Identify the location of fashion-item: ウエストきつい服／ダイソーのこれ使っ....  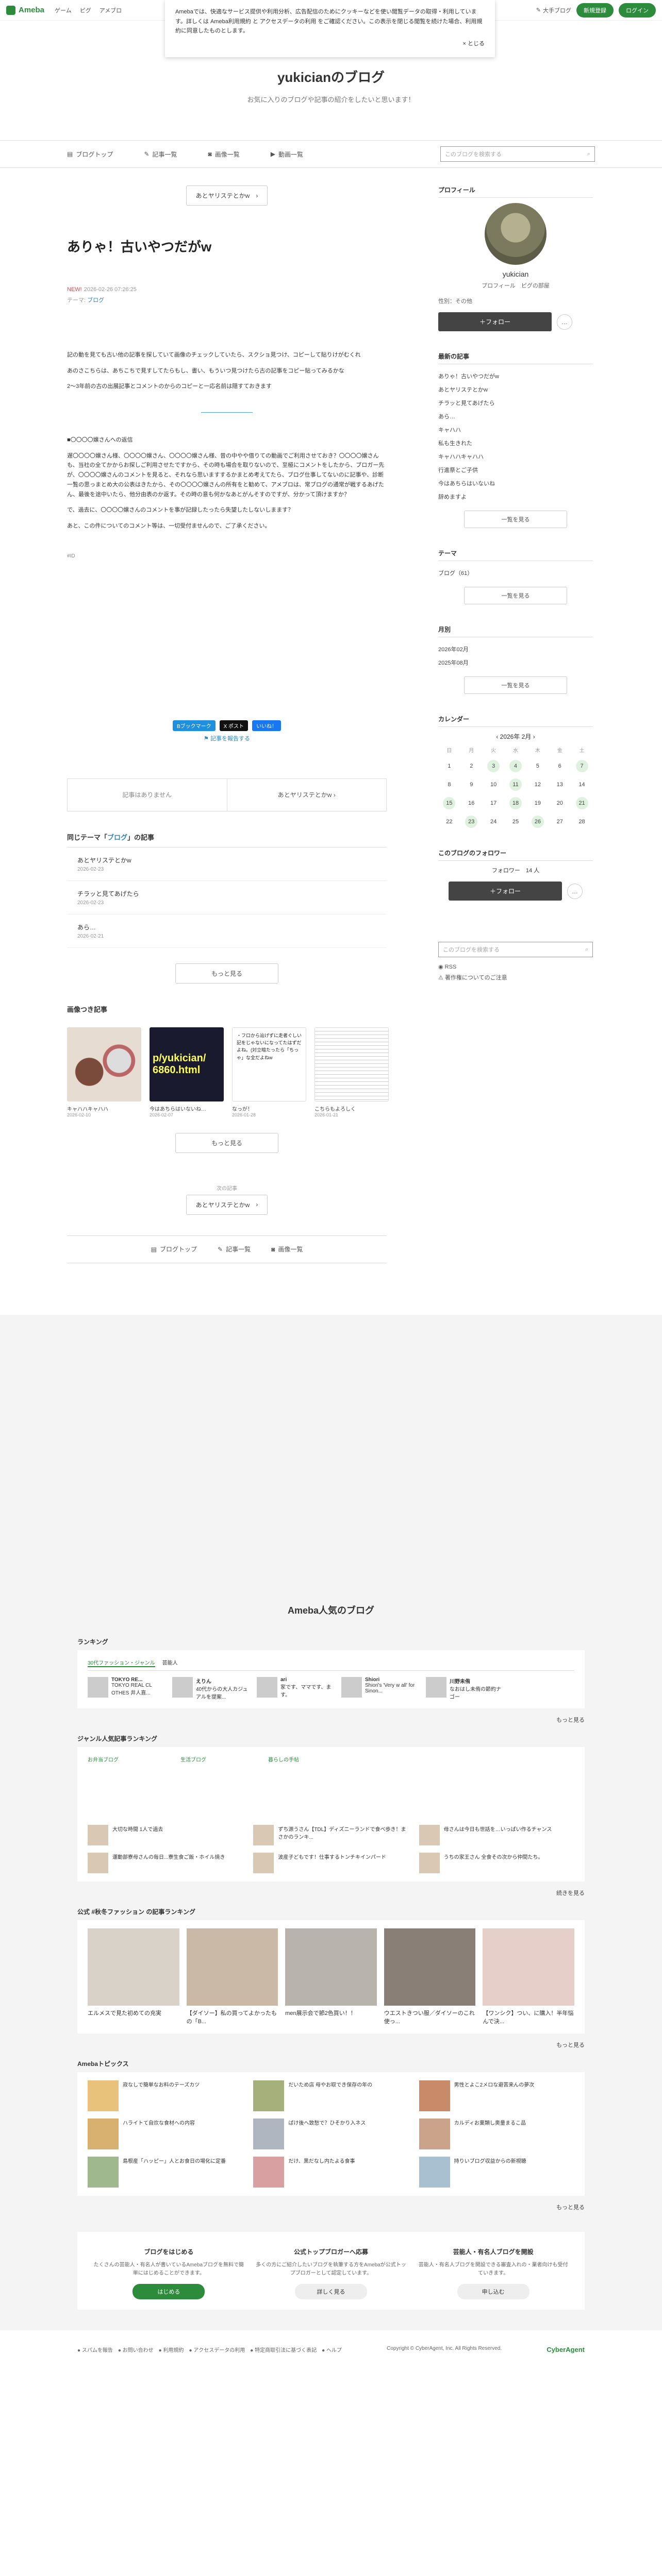
(430, 1976).